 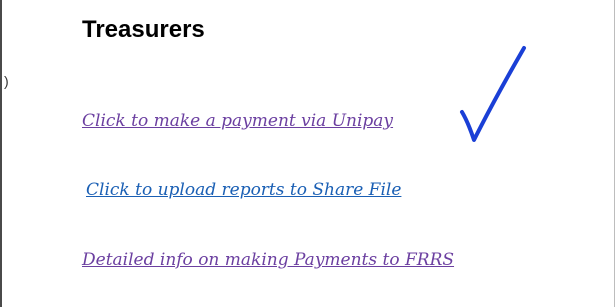 What do you see at coordinates (493, 94) in the screenshot?
I see `checkmark-annotation-icon` at bounding box center [493, 94].